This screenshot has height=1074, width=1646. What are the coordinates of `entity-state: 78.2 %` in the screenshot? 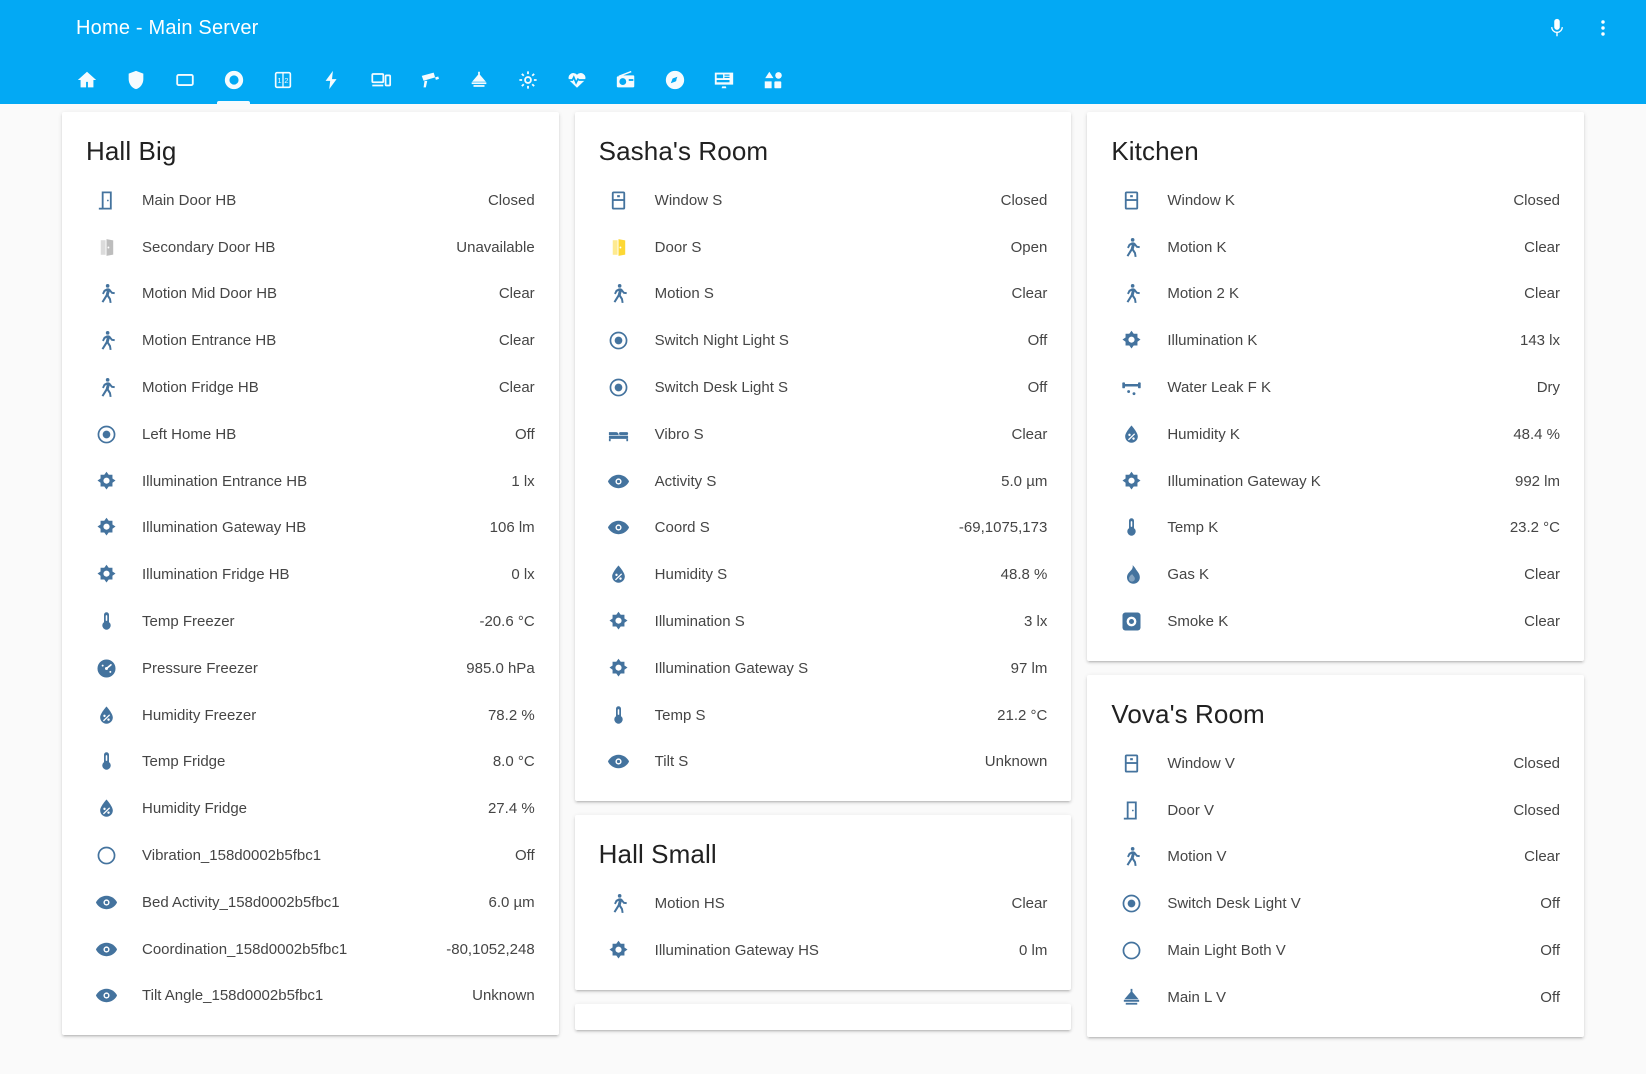 It's located at (505, 715).